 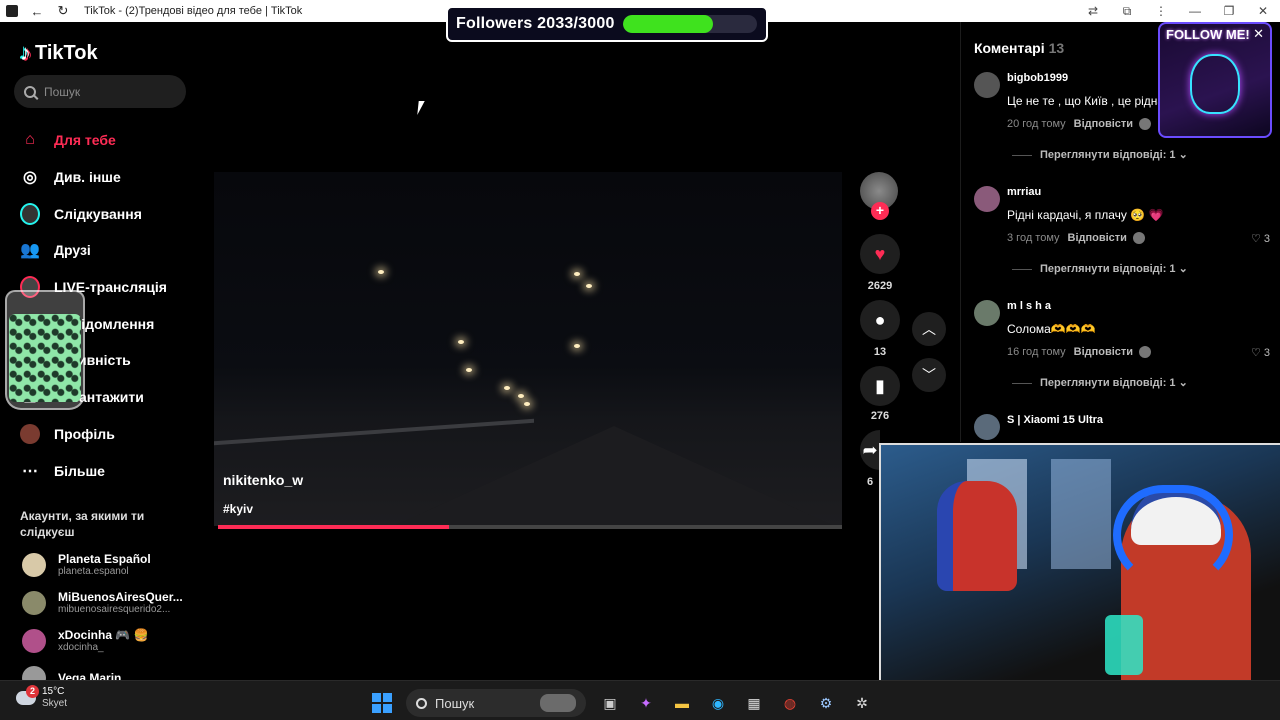 I want to click on compass-icon: ◎, so click(x=30, y=178).